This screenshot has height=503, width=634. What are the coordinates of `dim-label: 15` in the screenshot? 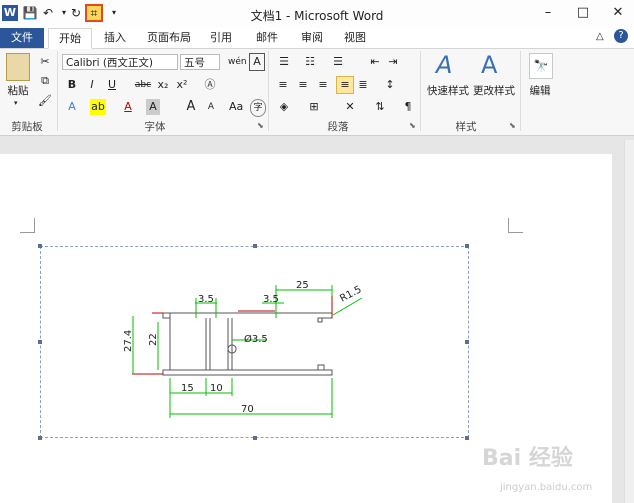 It's located at (187, 388).